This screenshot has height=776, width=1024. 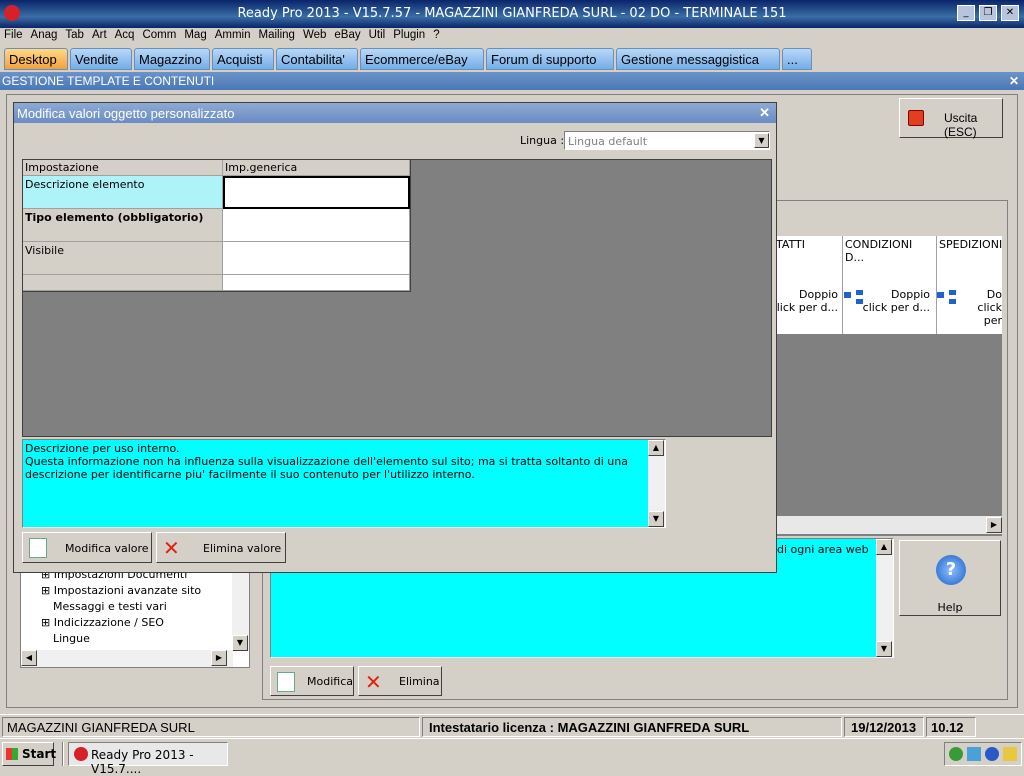 I want to click on power-icon, so click(x=916, y=118).